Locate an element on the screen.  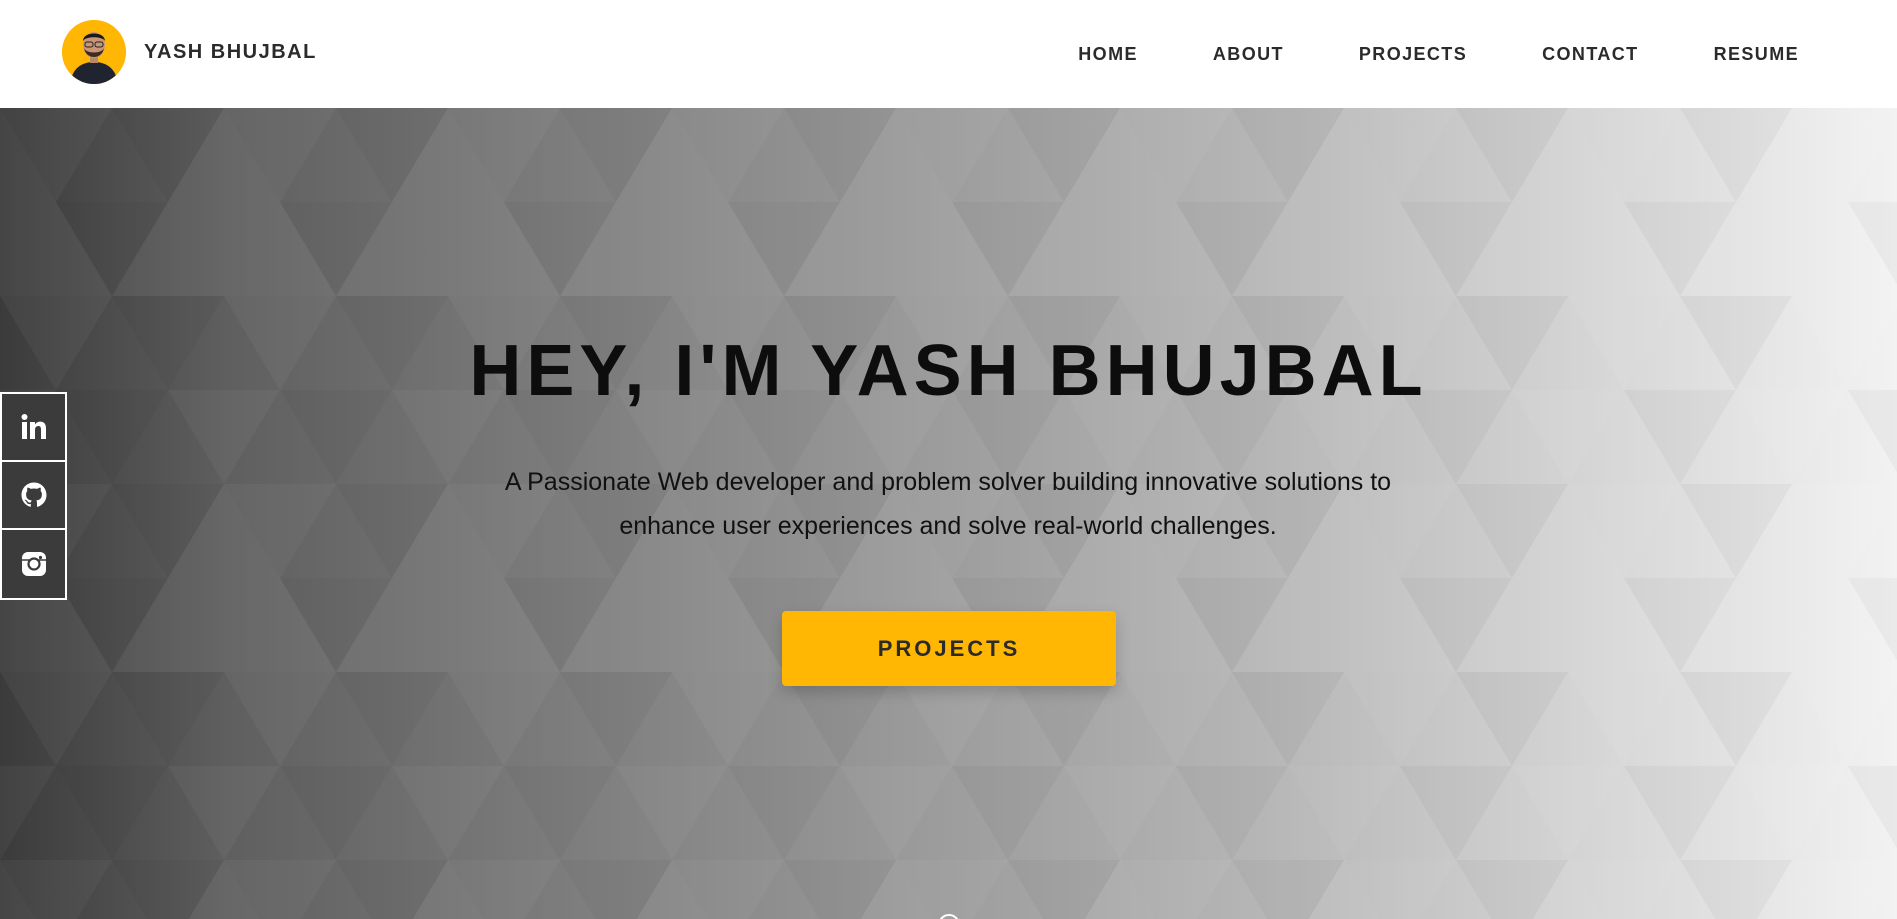
github-icon is located at coordinates (33, 494).